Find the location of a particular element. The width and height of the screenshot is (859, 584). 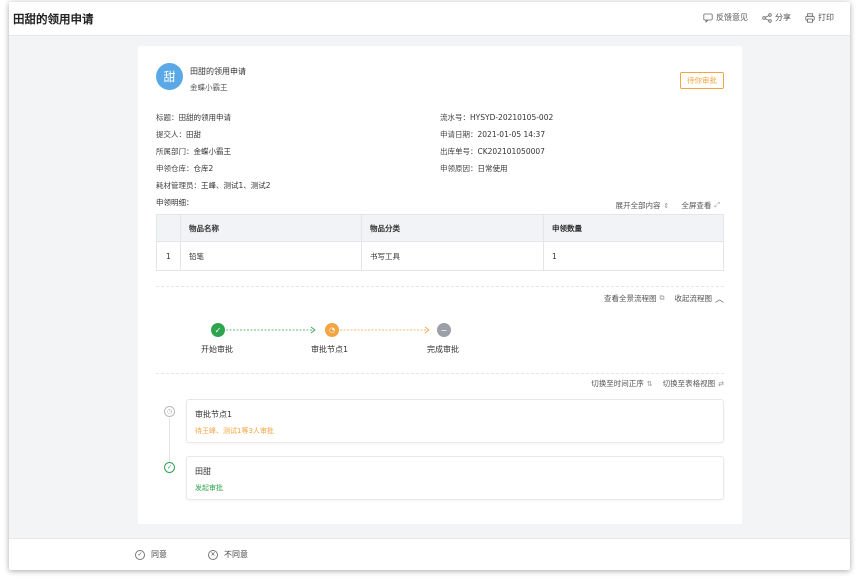

share-button: 分享 is located at coordinates (776, 17).